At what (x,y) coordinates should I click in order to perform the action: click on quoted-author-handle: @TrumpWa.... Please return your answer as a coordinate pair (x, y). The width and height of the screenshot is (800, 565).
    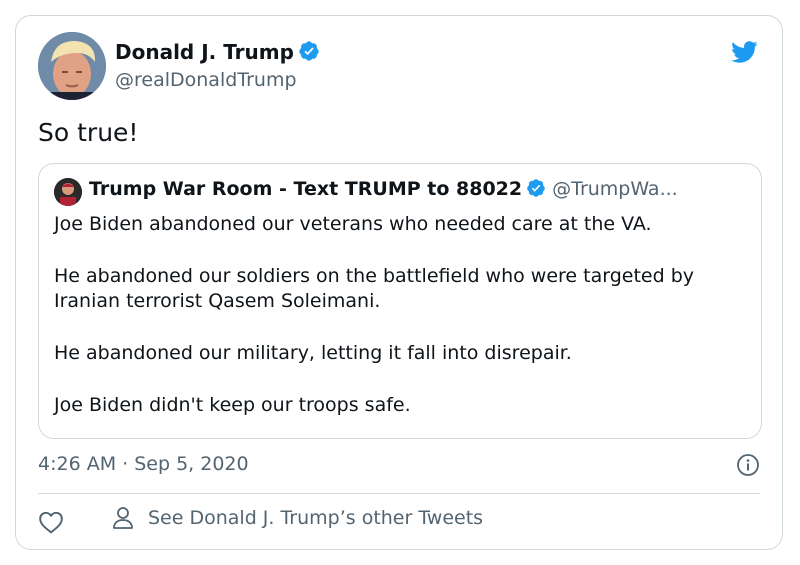
    Looking at the image, I should click on (615, 189).